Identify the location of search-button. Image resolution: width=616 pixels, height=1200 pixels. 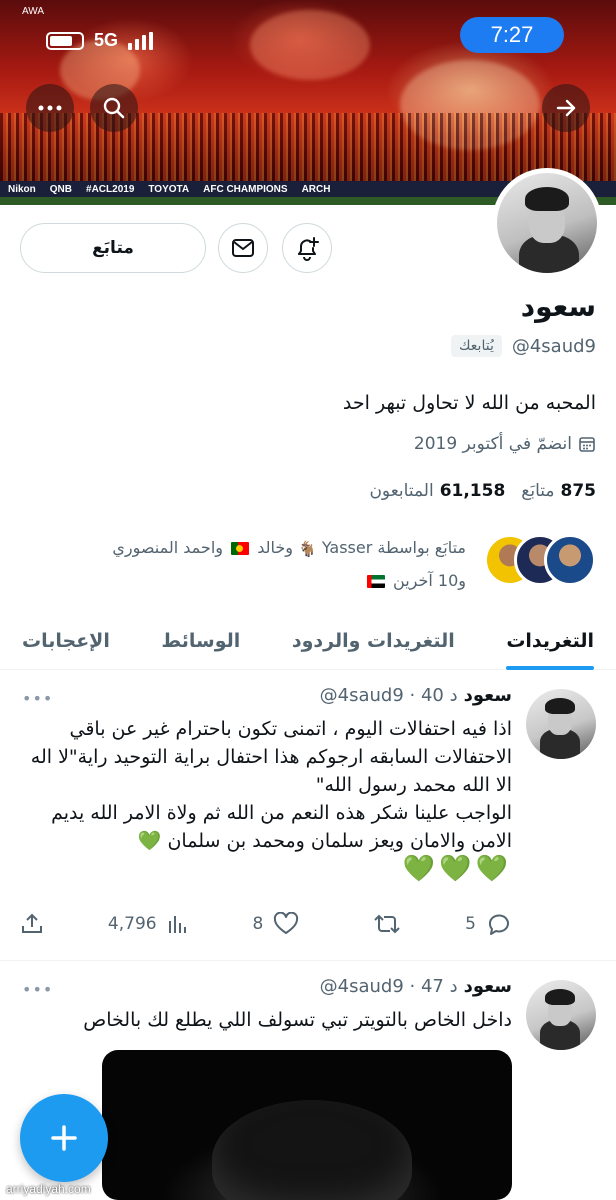
(114, 108).